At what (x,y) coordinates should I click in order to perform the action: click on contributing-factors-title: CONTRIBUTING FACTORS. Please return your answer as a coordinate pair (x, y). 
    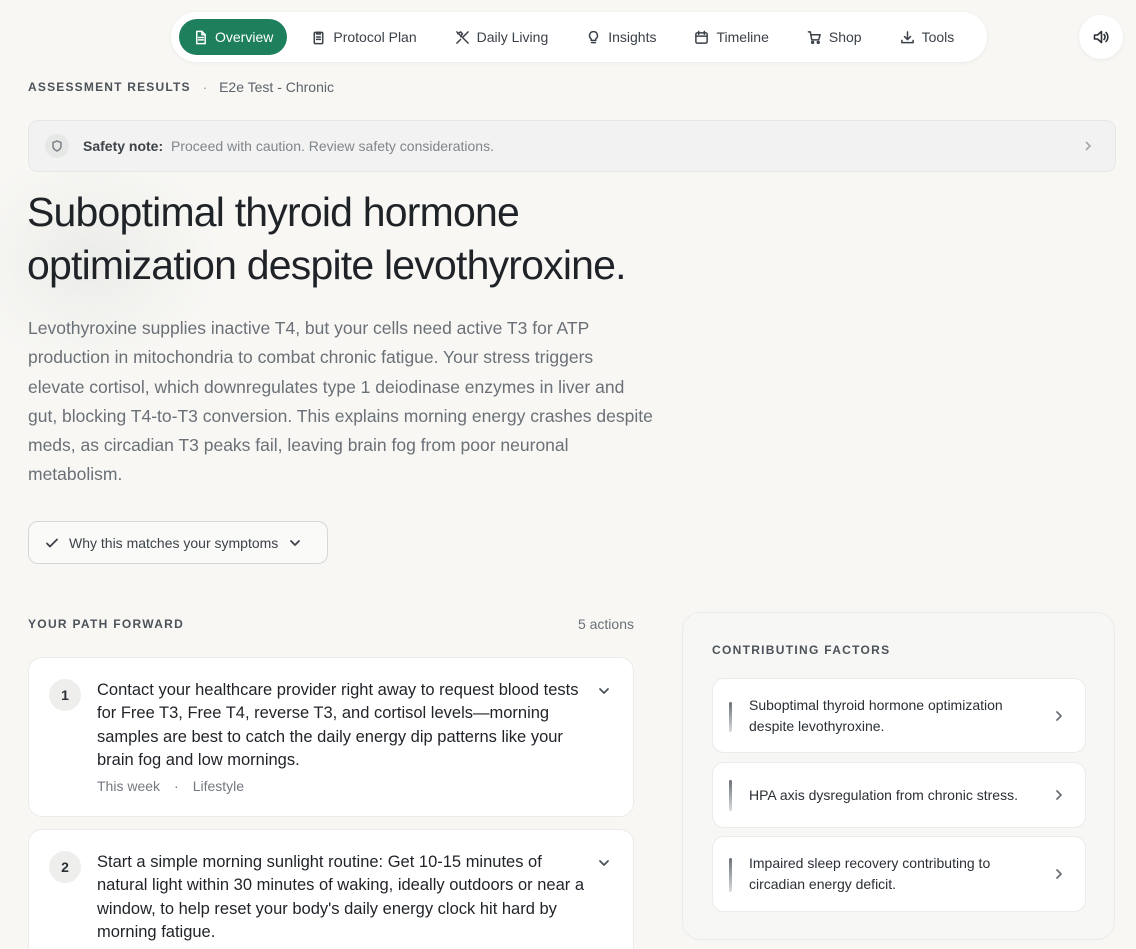
    Looking at the image, I should click on (801, 650).